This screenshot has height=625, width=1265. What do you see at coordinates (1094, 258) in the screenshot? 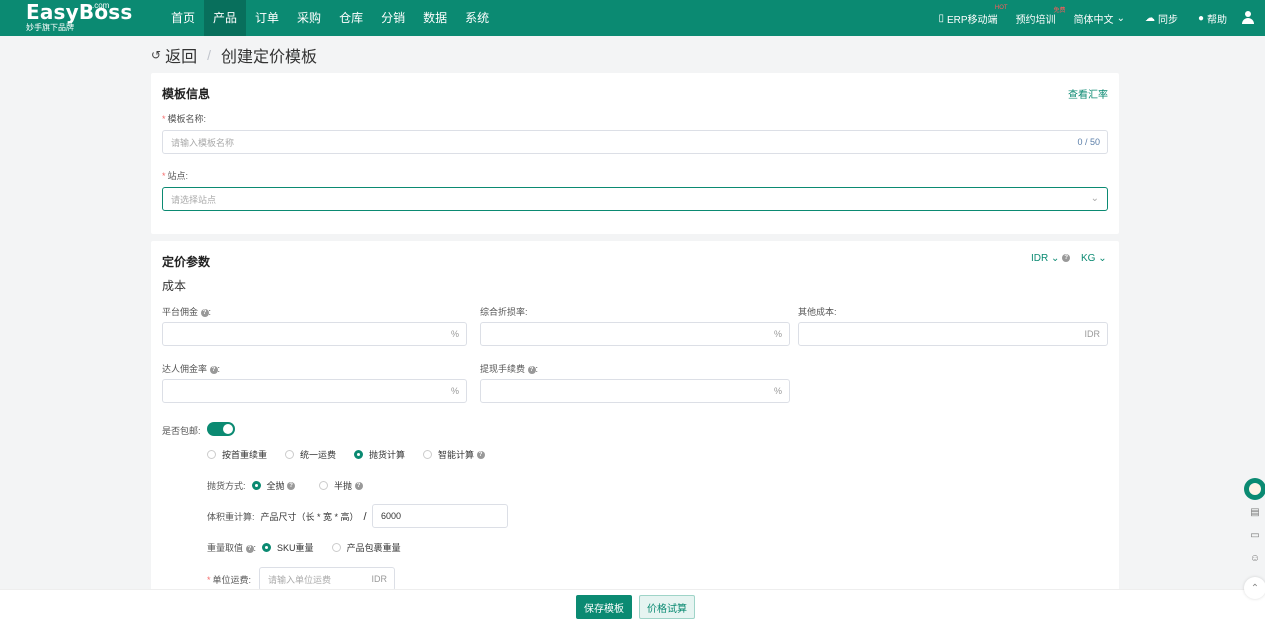
I see `weight-unit-select: KG ⌄` at bounding box center [1094, 258].